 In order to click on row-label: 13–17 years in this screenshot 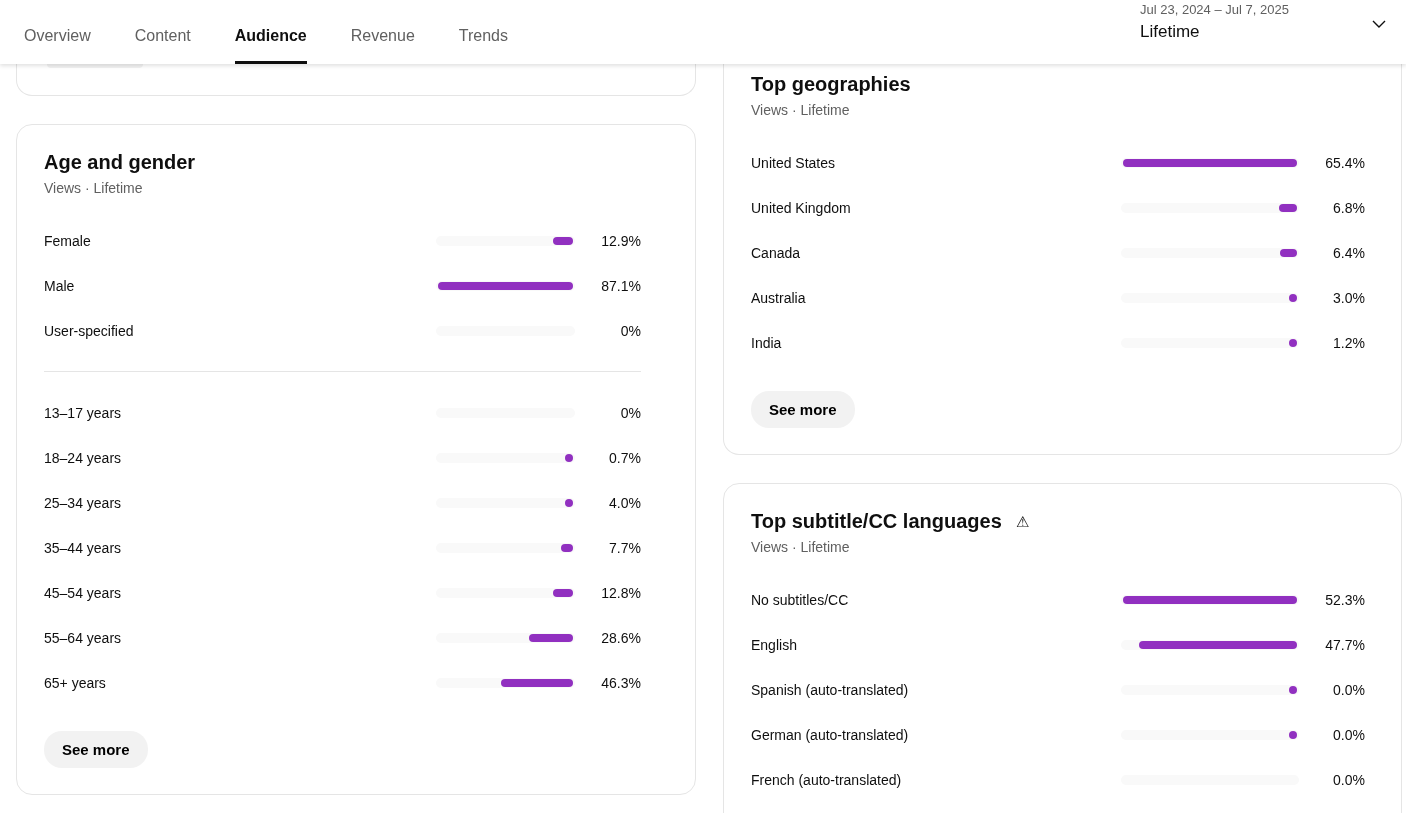, I will do `click(83, 412)`.